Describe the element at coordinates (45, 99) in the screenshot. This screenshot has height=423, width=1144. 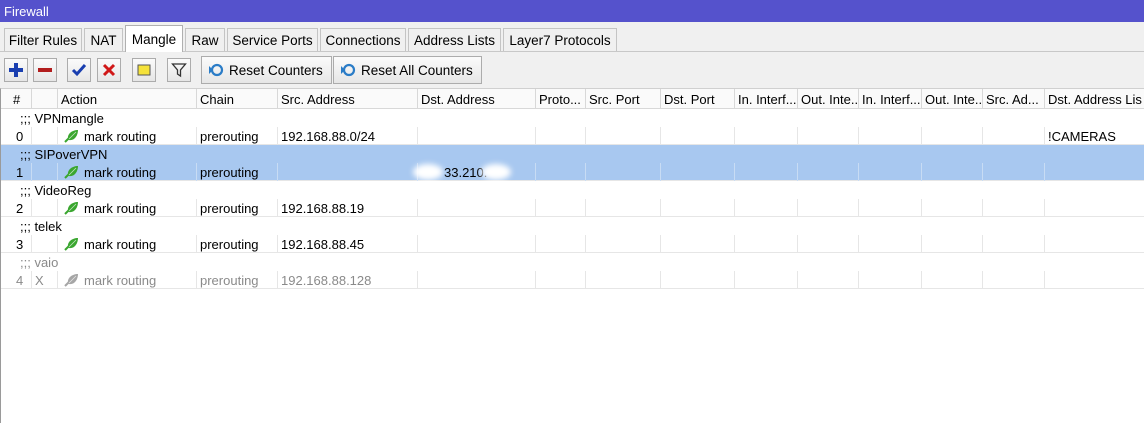
I see `col-header-flags` at that location.